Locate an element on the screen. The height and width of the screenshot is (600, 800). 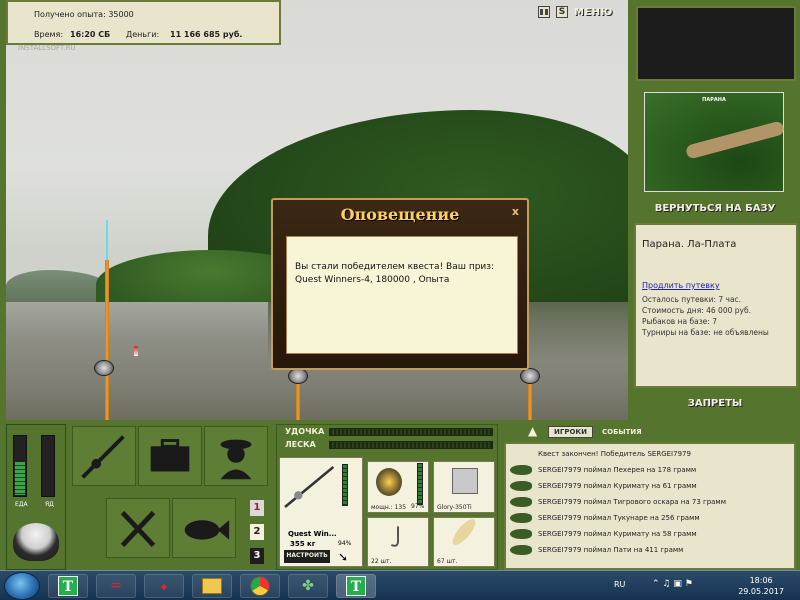
poison-label: ЯД is located at coordinates (49, 504).